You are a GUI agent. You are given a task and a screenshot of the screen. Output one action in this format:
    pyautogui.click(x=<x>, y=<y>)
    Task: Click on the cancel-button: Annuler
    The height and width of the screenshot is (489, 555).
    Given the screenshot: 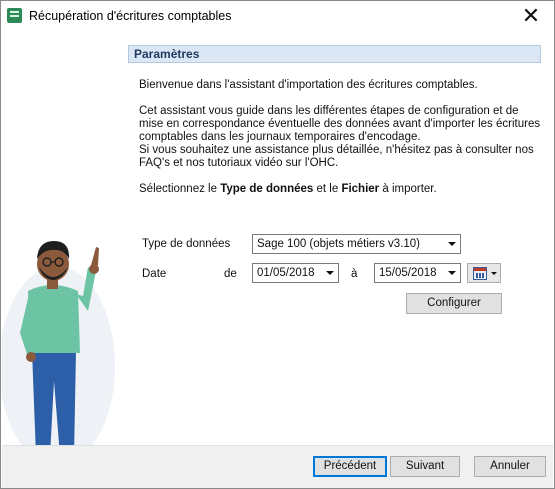 What is the action you would take?
    pyautogui.click(x=510, y=466)
    